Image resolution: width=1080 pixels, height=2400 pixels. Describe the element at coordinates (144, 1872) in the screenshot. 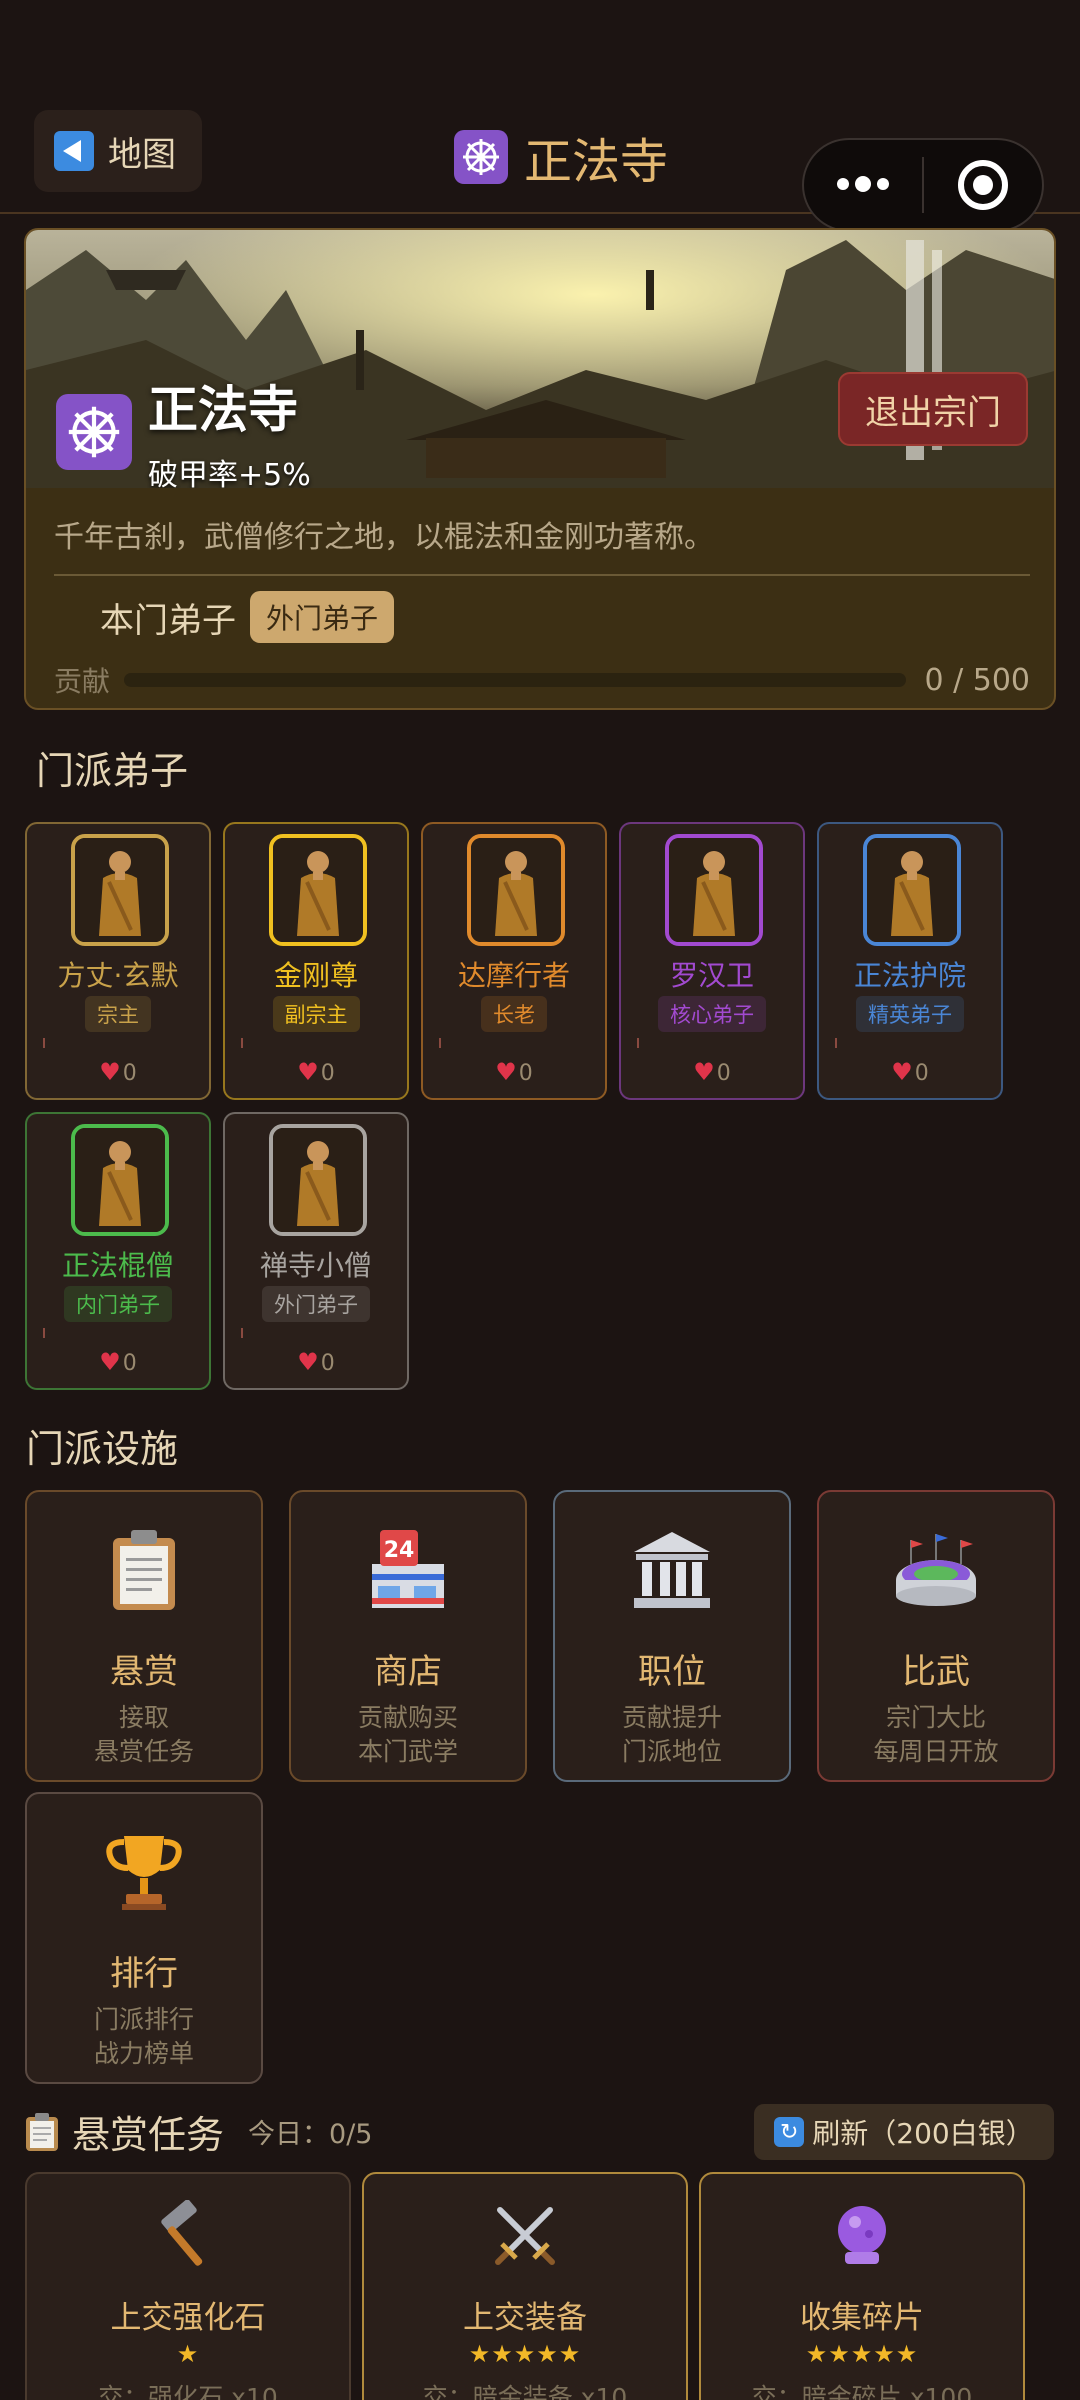

I see `trophy-icon` at that location.